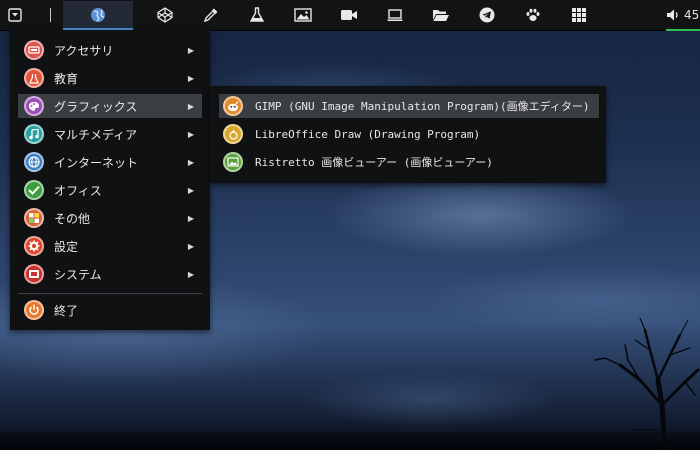  Describe the element at coordinates (233, 134) in the screenshot. I see `libreoffice-draw-icon` at that location.